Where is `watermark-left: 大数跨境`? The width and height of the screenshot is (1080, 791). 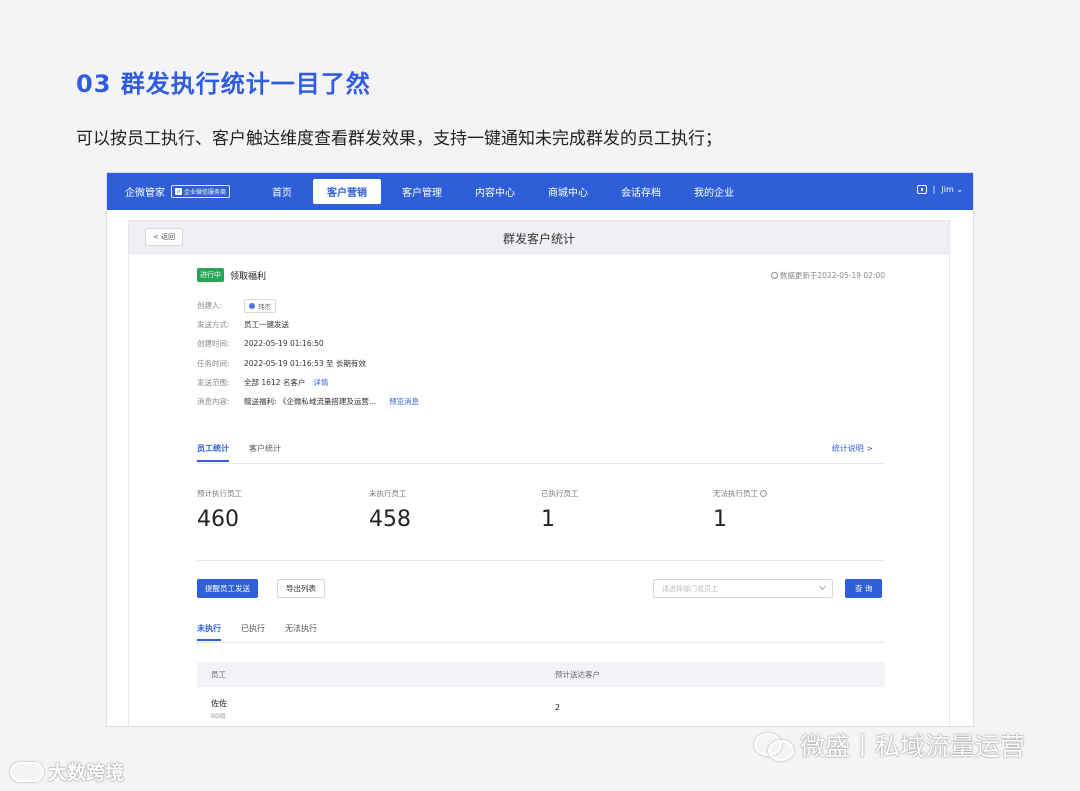
watermark-left: 大数跨境 is located at coordinates (67, 771).